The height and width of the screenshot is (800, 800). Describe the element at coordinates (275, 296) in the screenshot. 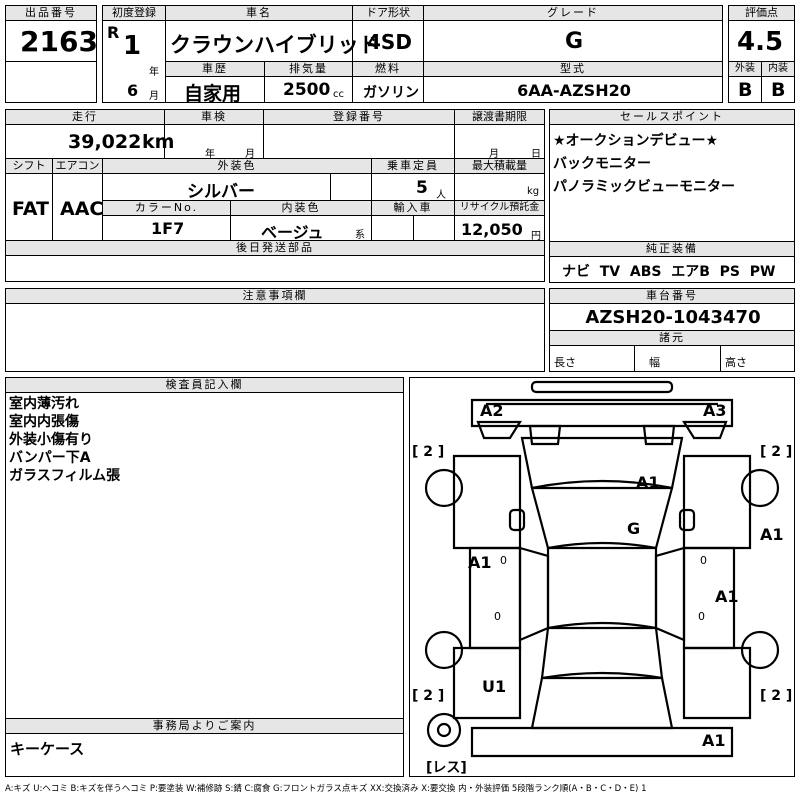

I see `notes-header: 注意事項欄` at that location.